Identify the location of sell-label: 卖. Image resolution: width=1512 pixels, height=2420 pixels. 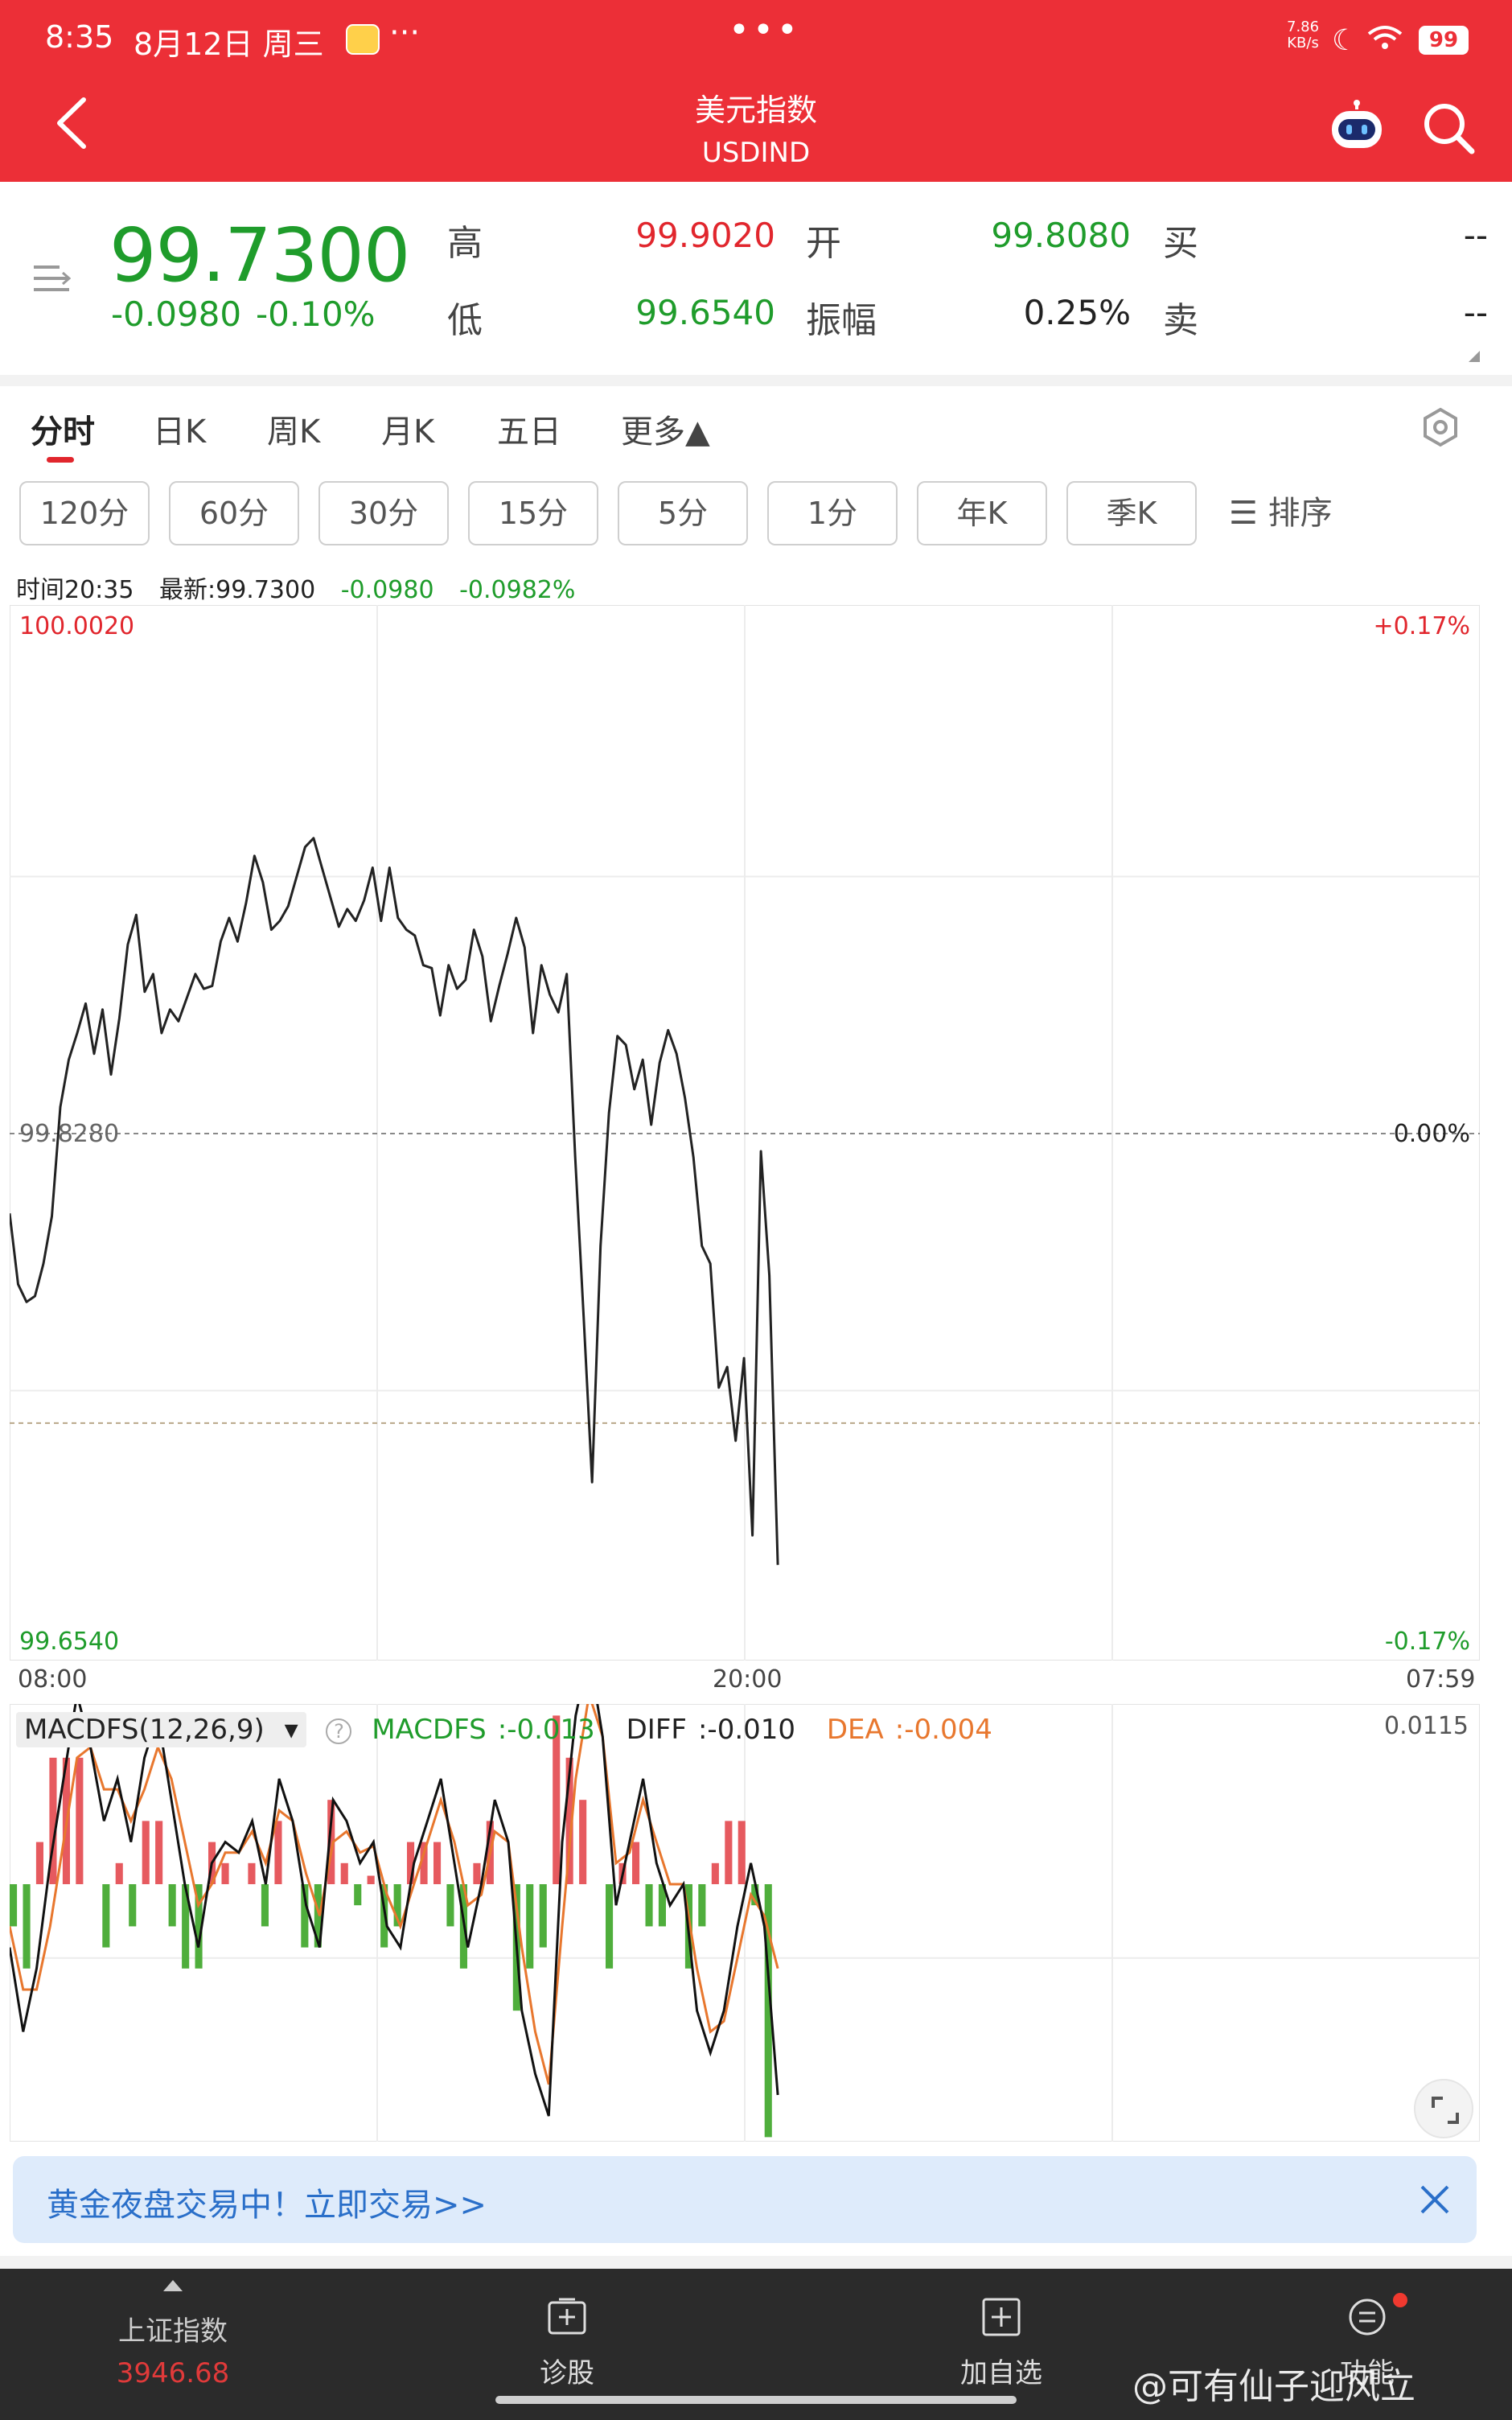
(1181, 320).